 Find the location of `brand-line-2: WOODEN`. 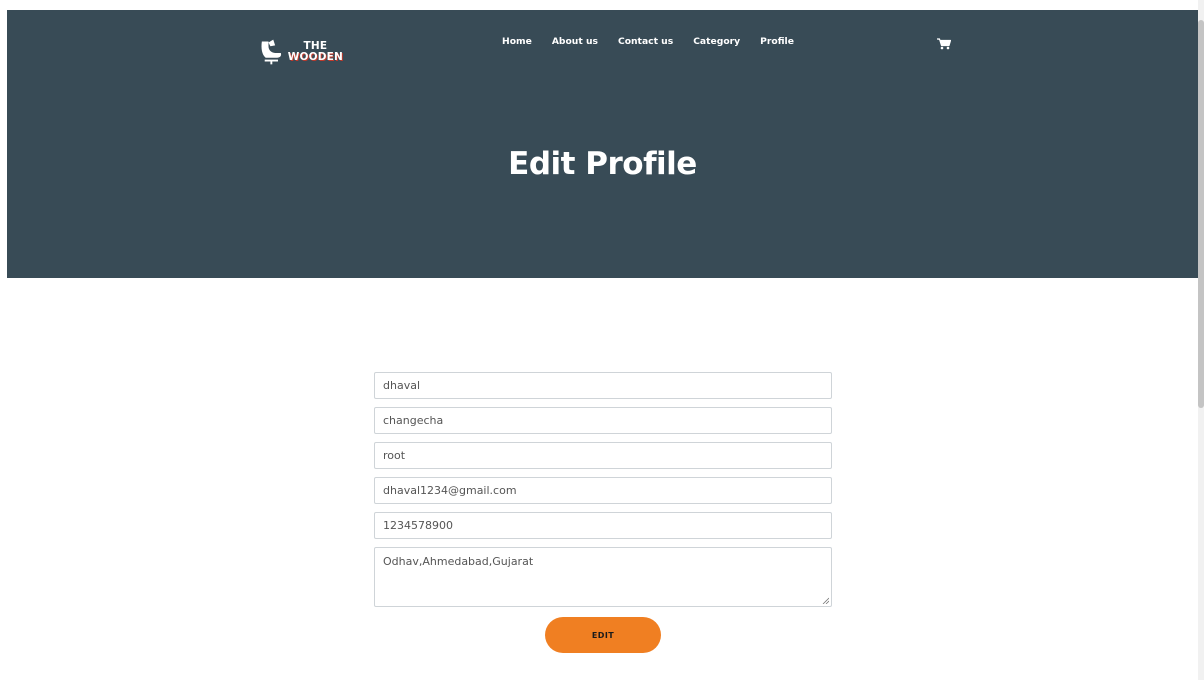

brand-line-2: WOODEN is located at coordinates (315, 57).